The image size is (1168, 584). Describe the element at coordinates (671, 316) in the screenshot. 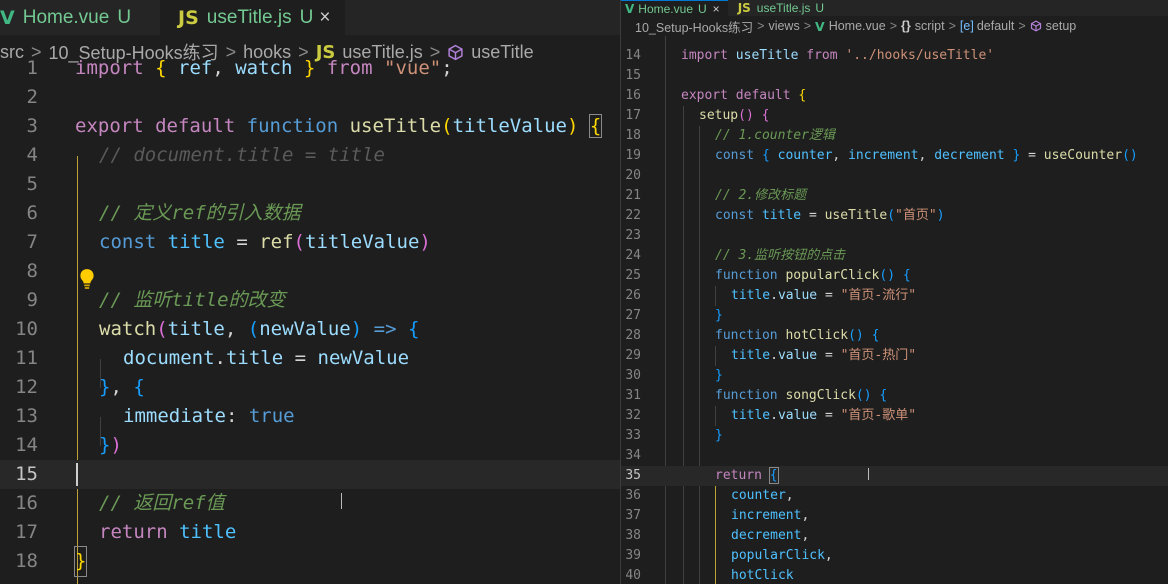

I see `code-line: 27}` at that location.